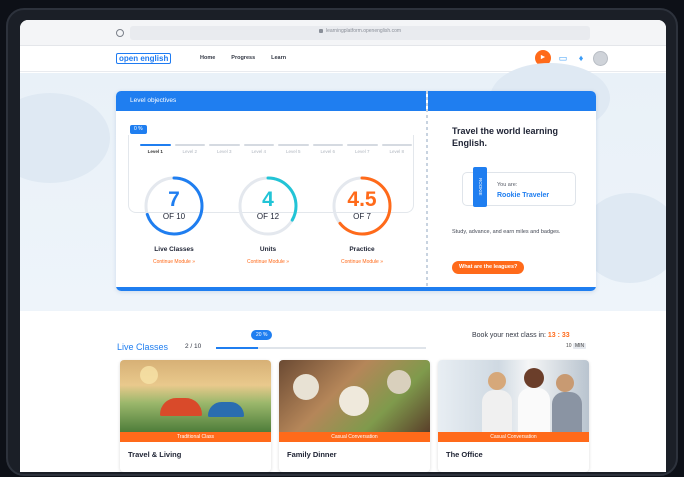 The image size is (684, 477). What do you see at coordinates (488, 267) in the screenshot?
I see `leagues-button: What are the leagues?` at bounding box center [488, 267].